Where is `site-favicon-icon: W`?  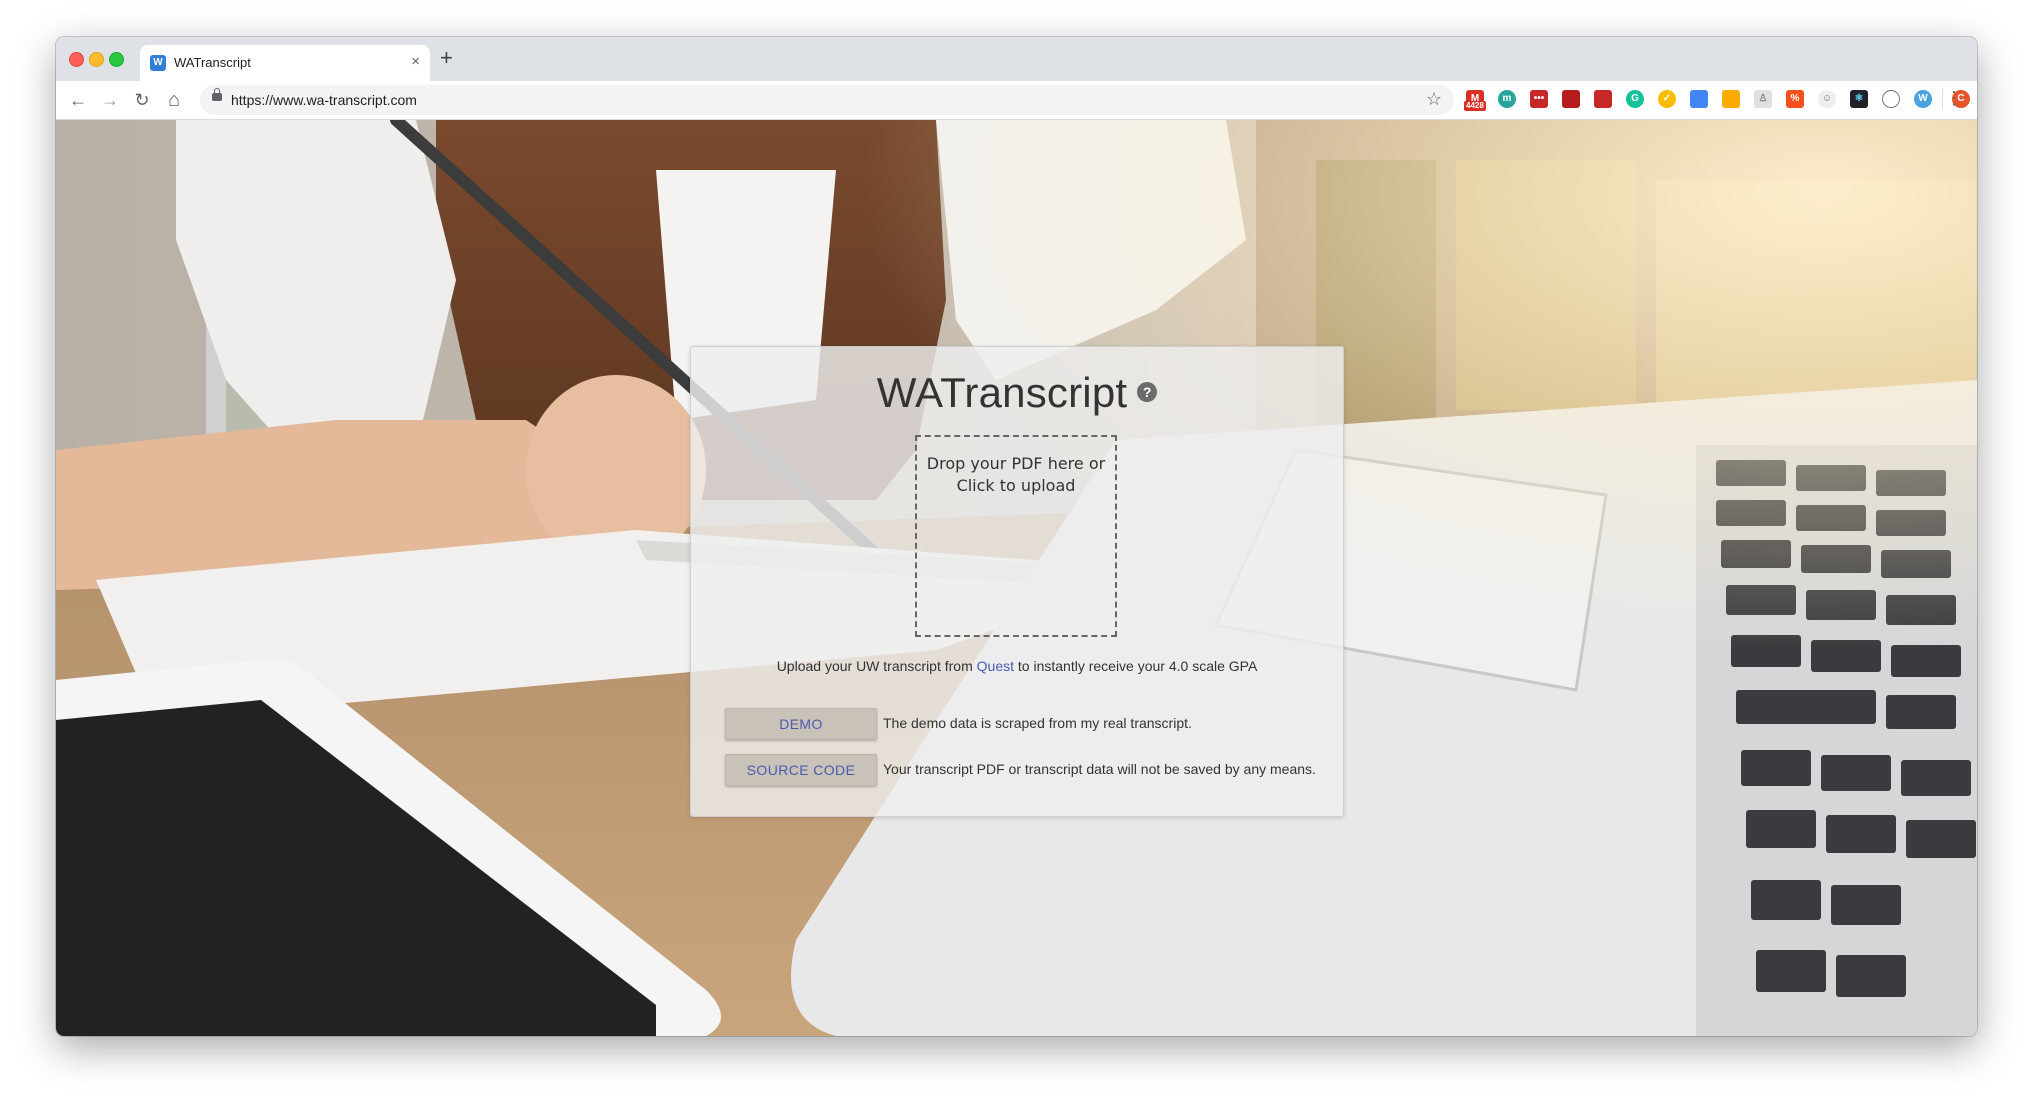
site-favicon-icon: W is located at coordinates (158, 63).